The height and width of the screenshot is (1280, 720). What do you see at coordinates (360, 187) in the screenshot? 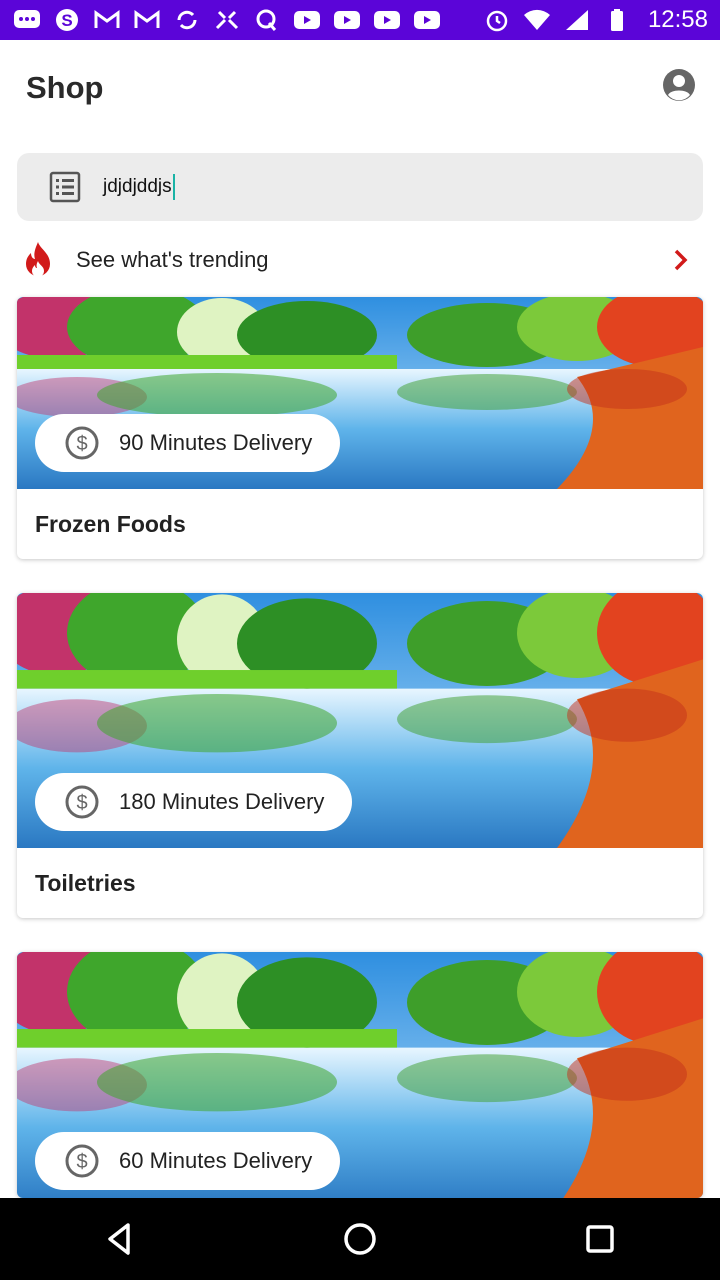
I see `search-input: jdjdjddjs` at bounding box center [360, 187].